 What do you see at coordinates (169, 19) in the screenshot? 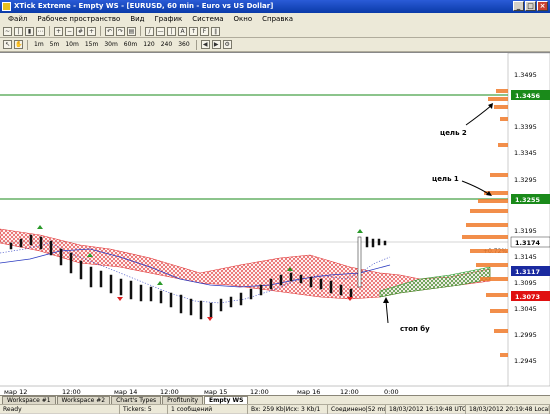
I see `menu-chart: График` at bounding box center [169, 19].